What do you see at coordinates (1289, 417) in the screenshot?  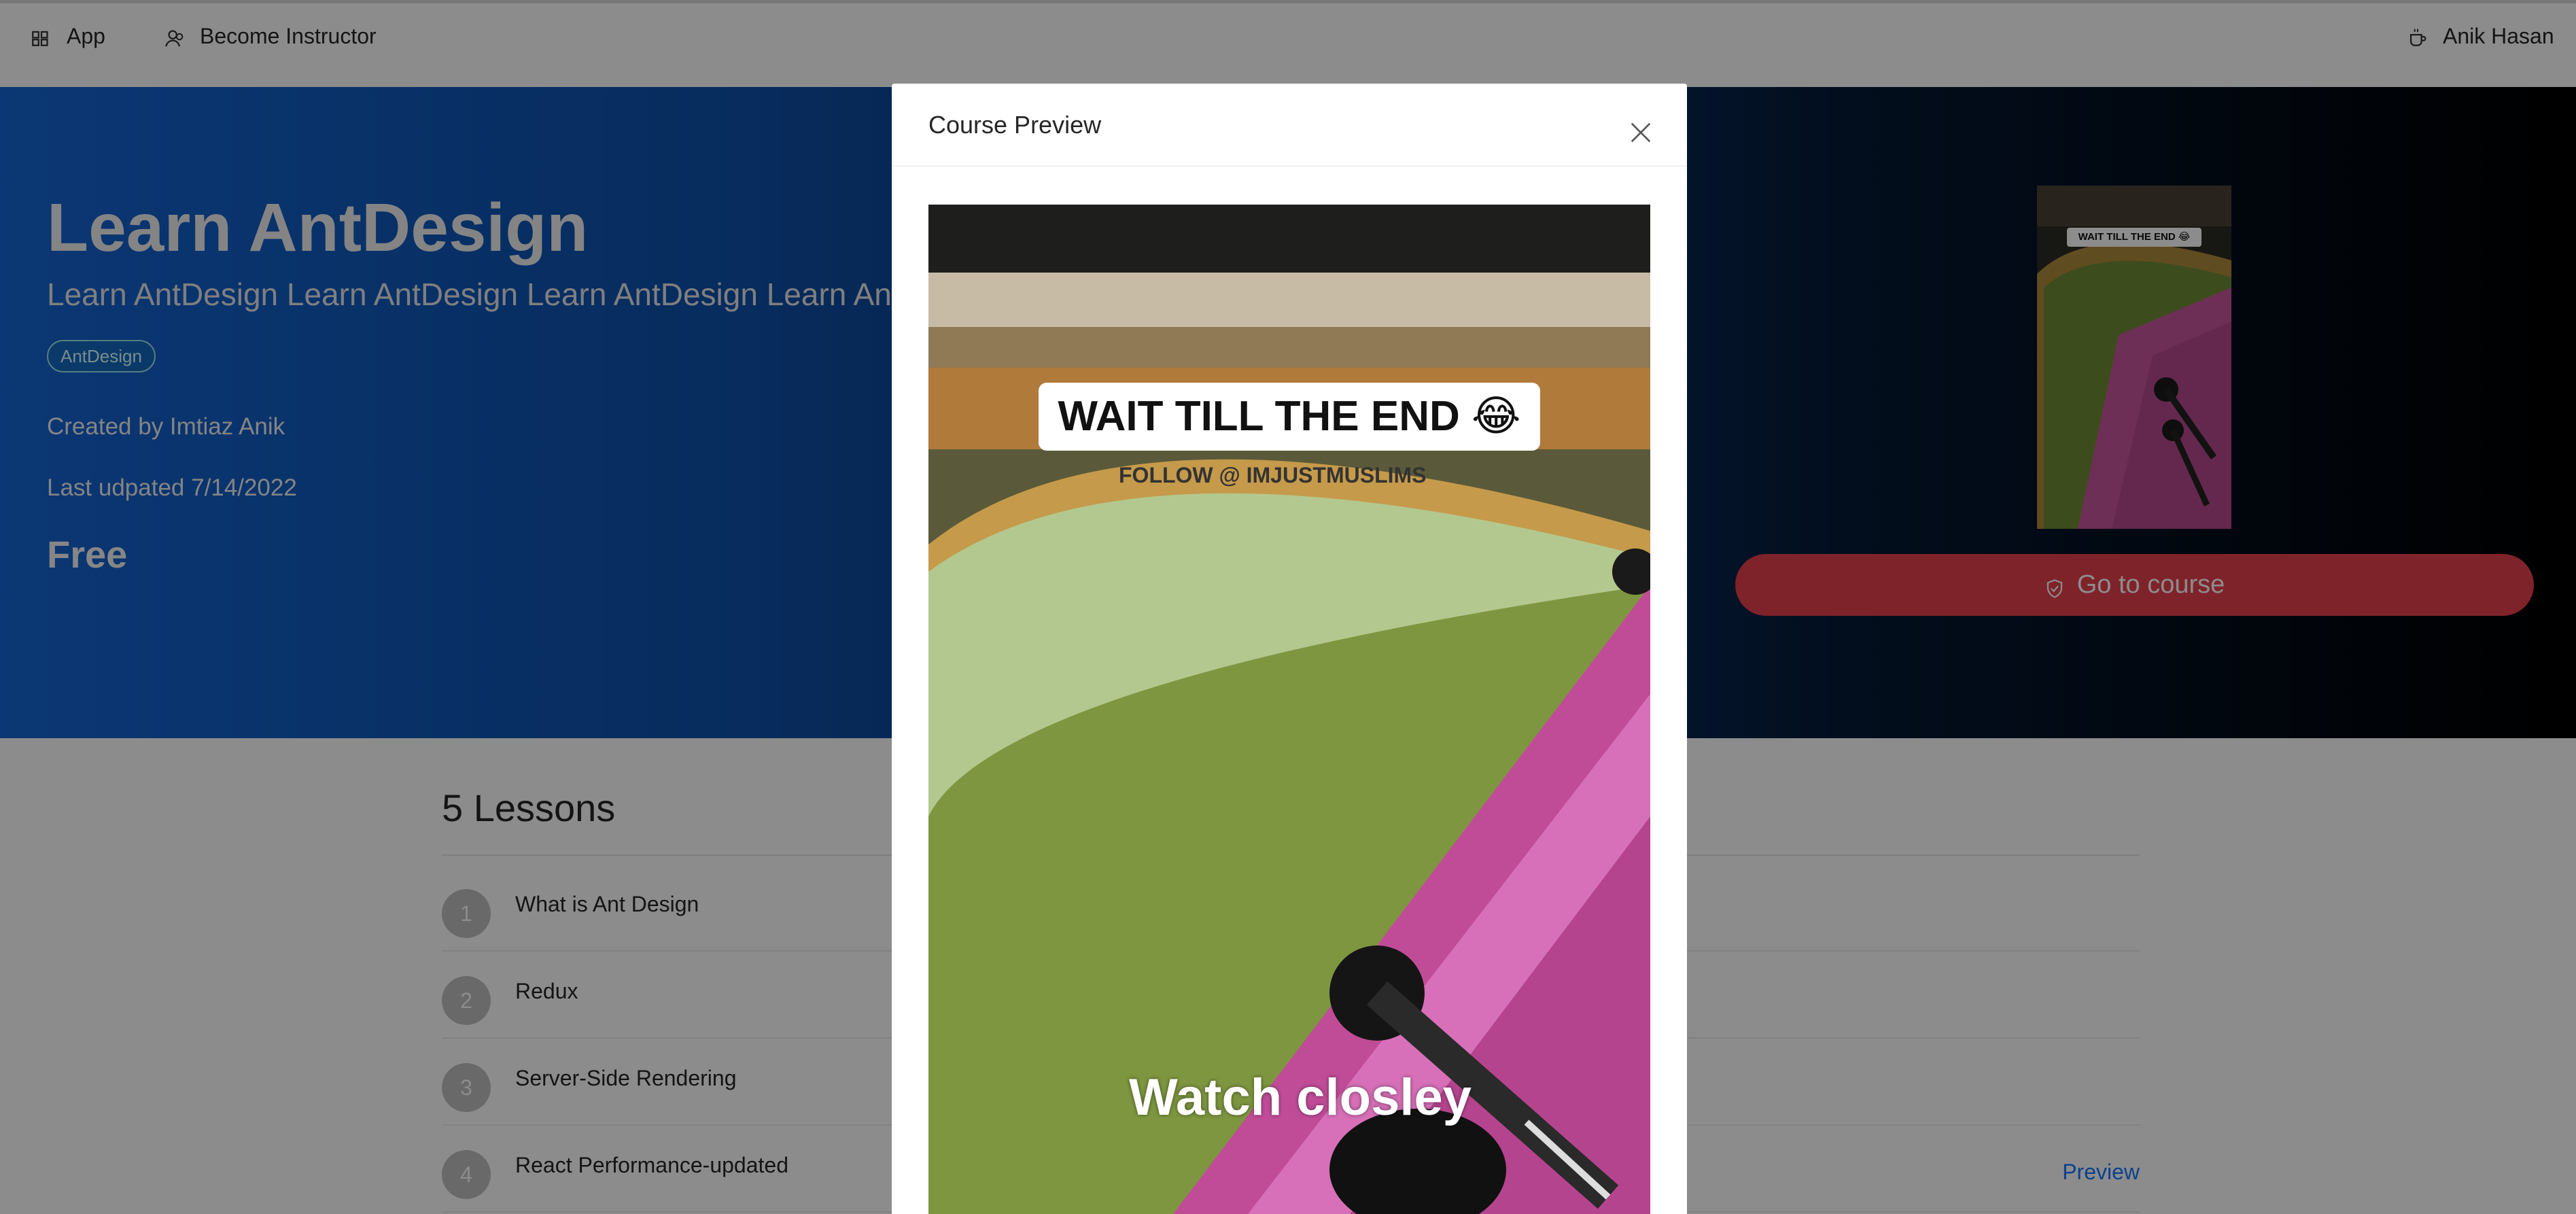 I see `video-caption-top: WAIT TILL THE END 😂` at bounding box center [1289, 417].